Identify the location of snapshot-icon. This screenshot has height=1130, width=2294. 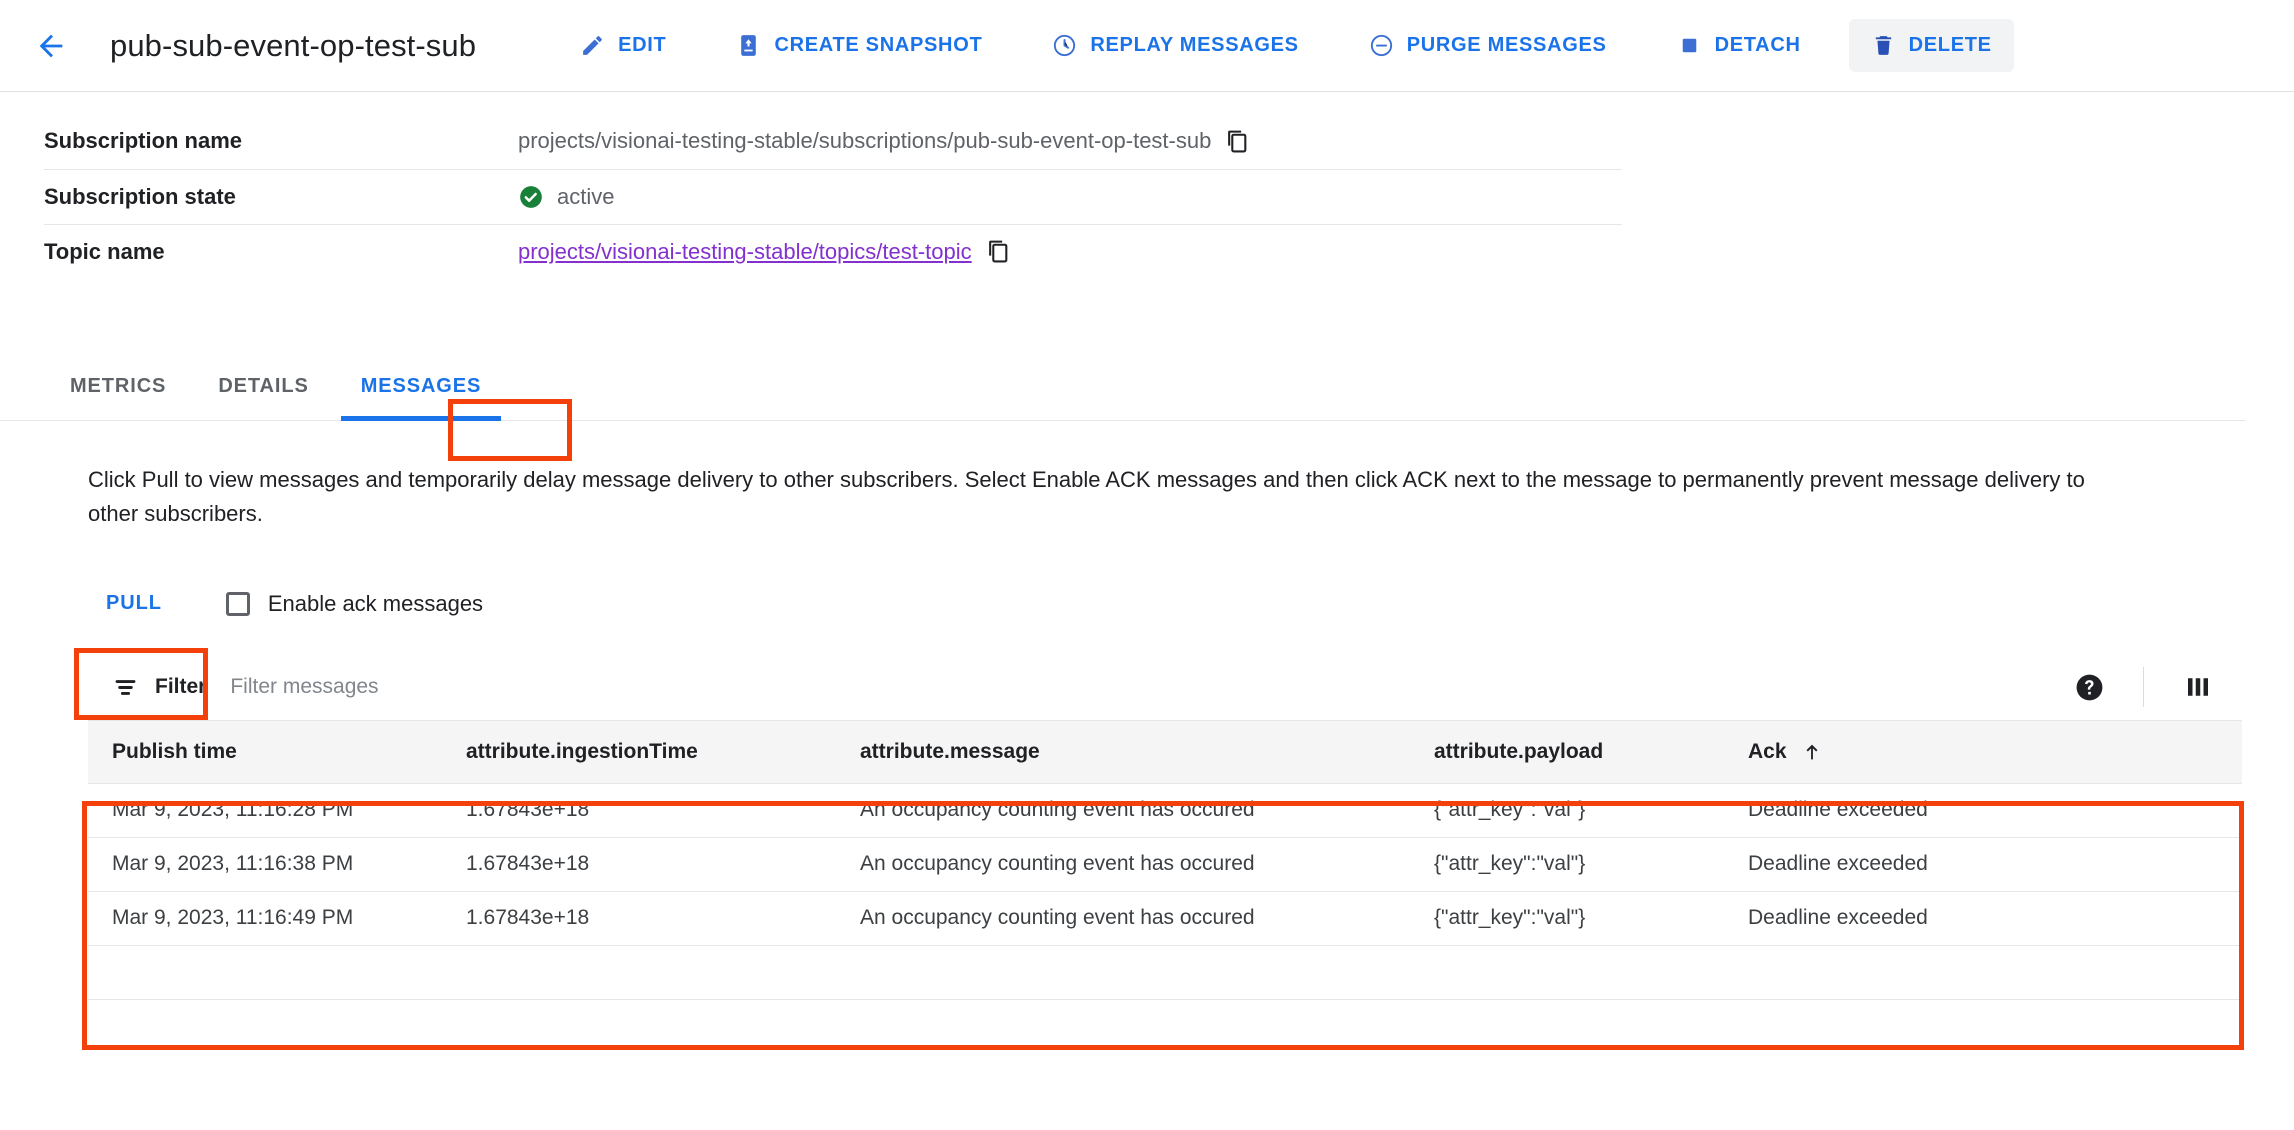
(749, 45).